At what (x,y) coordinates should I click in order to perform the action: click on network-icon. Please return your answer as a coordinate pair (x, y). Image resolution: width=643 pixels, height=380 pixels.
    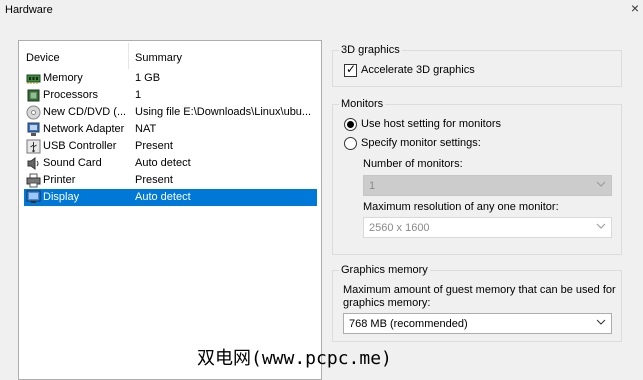
    Looking at the image, I should click on (33, 129).